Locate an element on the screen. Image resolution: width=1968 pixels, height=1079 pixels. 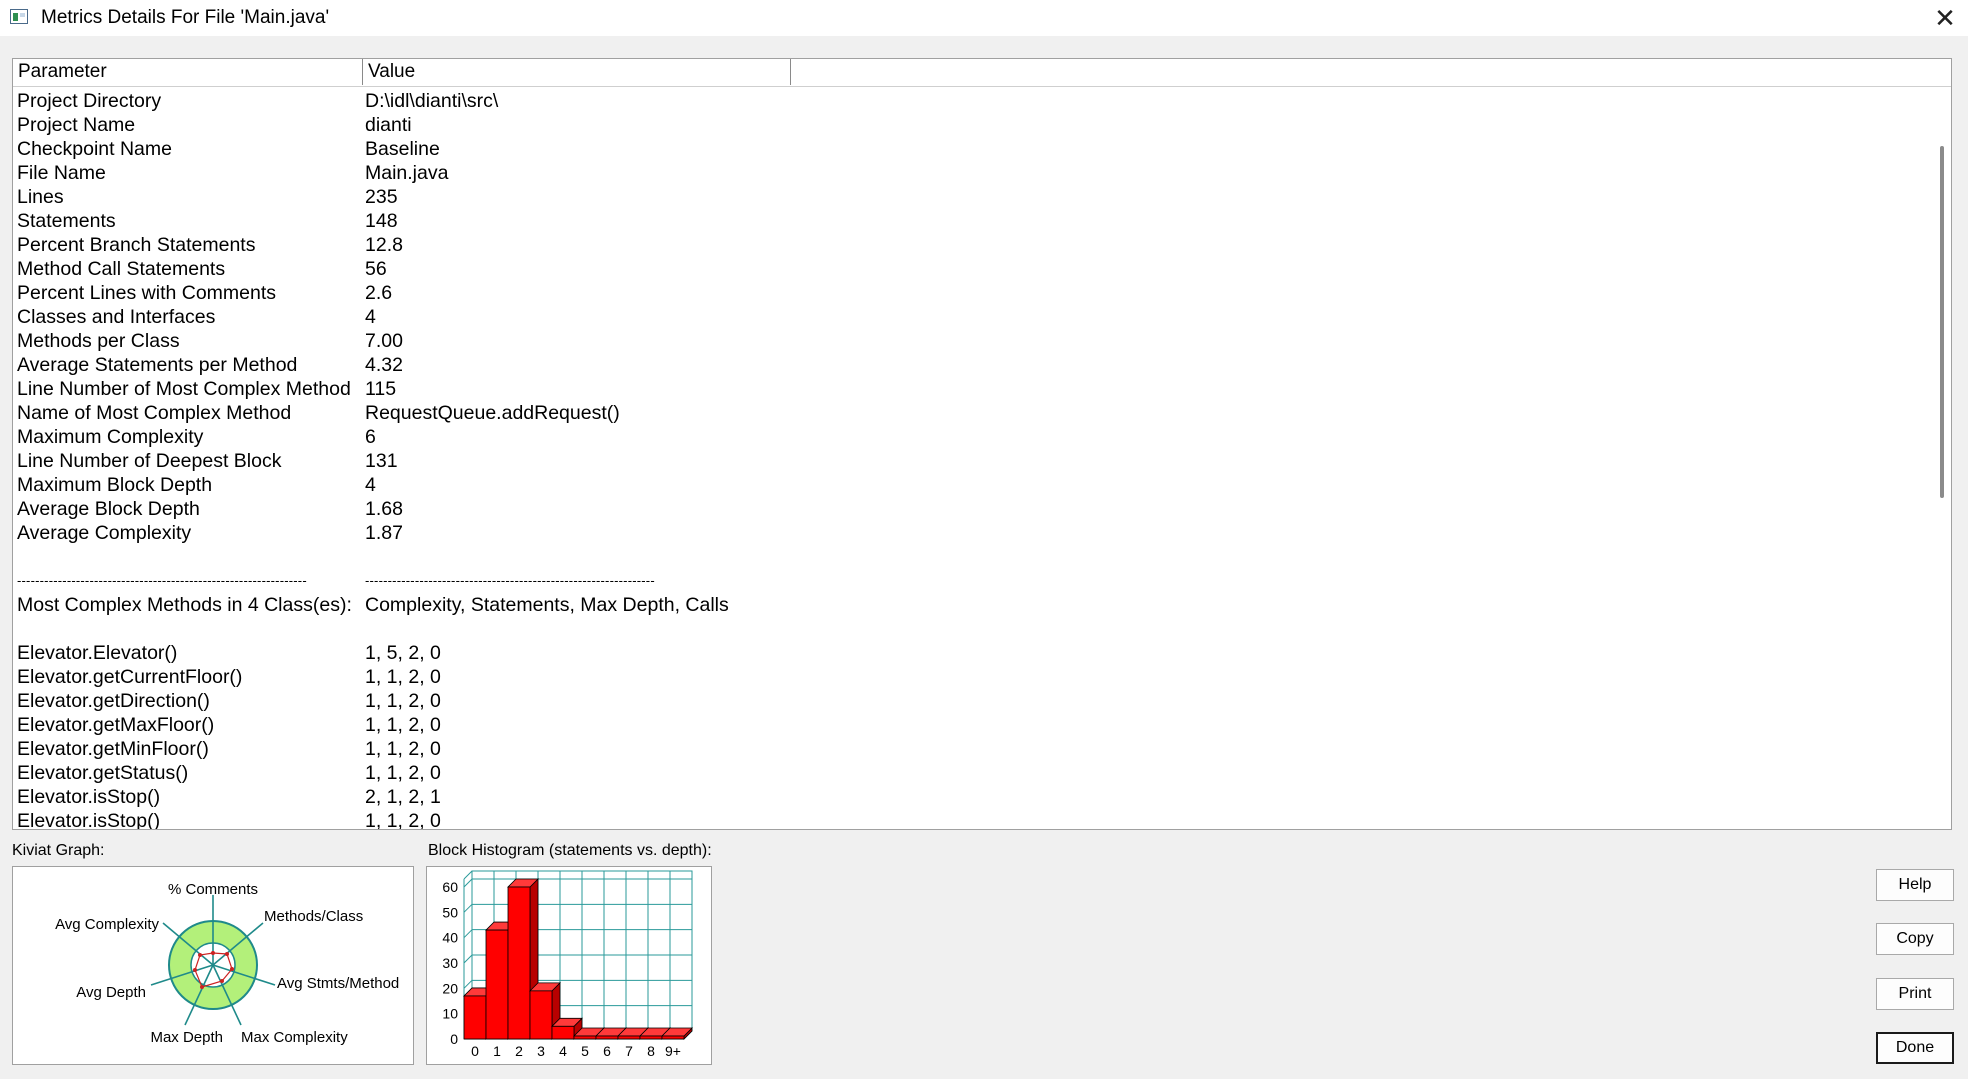
value-cell: 1, 1, 2, 0 is located at coordinates (403, 820).